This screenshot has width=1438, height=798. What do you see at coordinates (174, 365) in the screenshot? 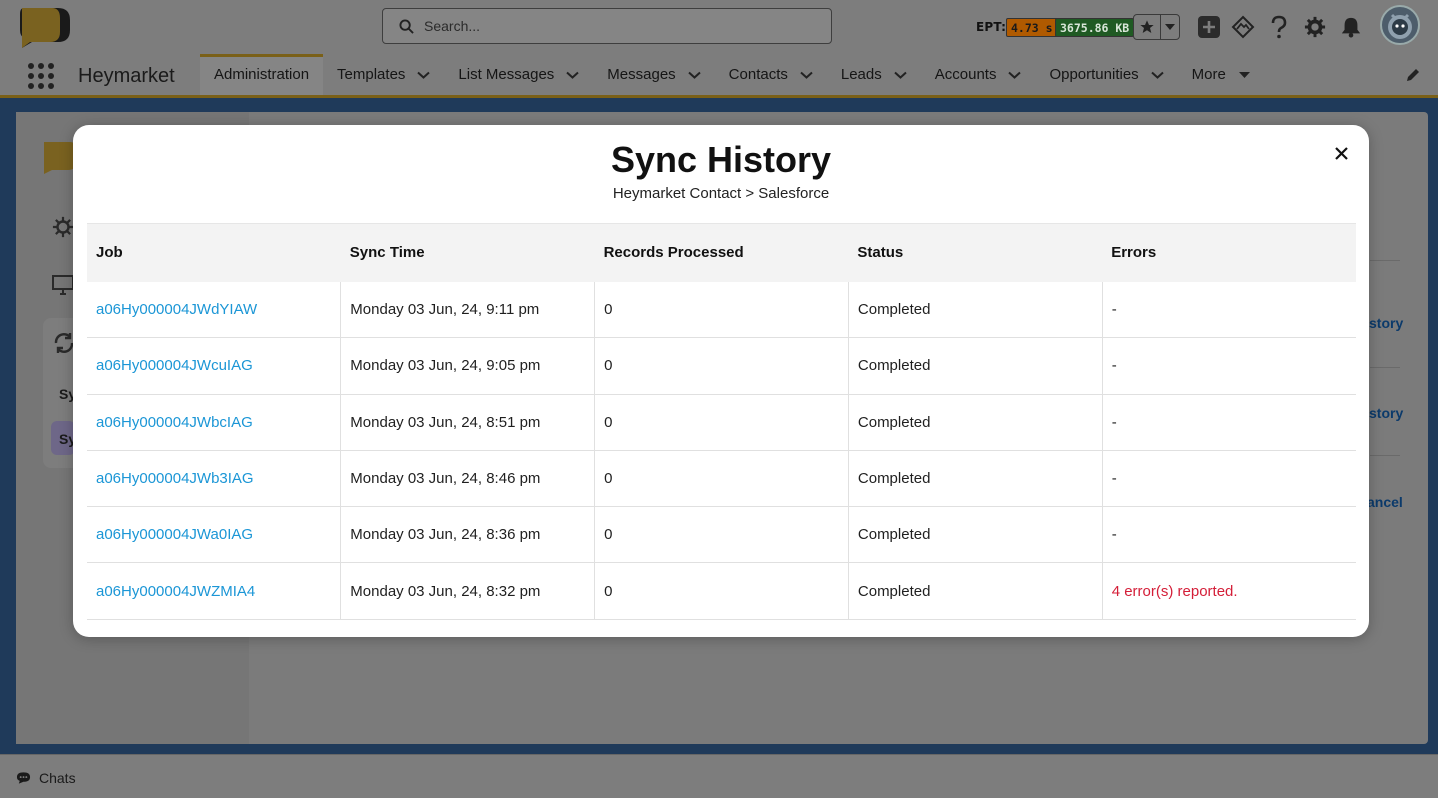
I see `job-link: a06Hy000004JWcuIAG` at bounding box center [174, 365].